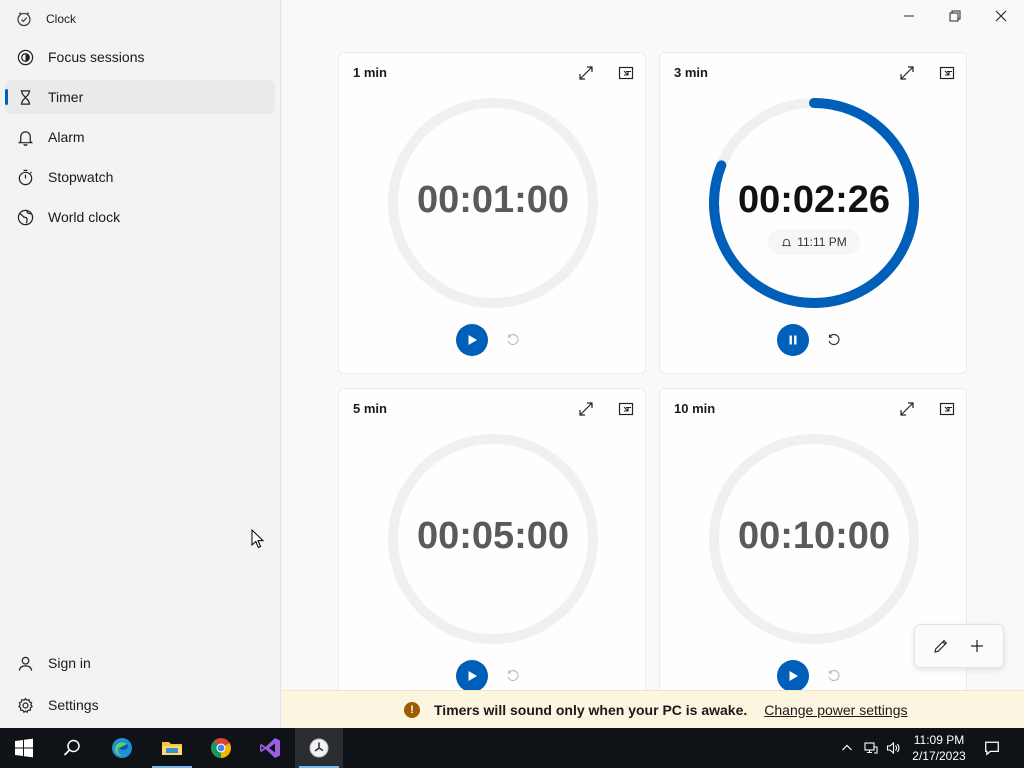  I want to click on network-button, so click(871, 748).